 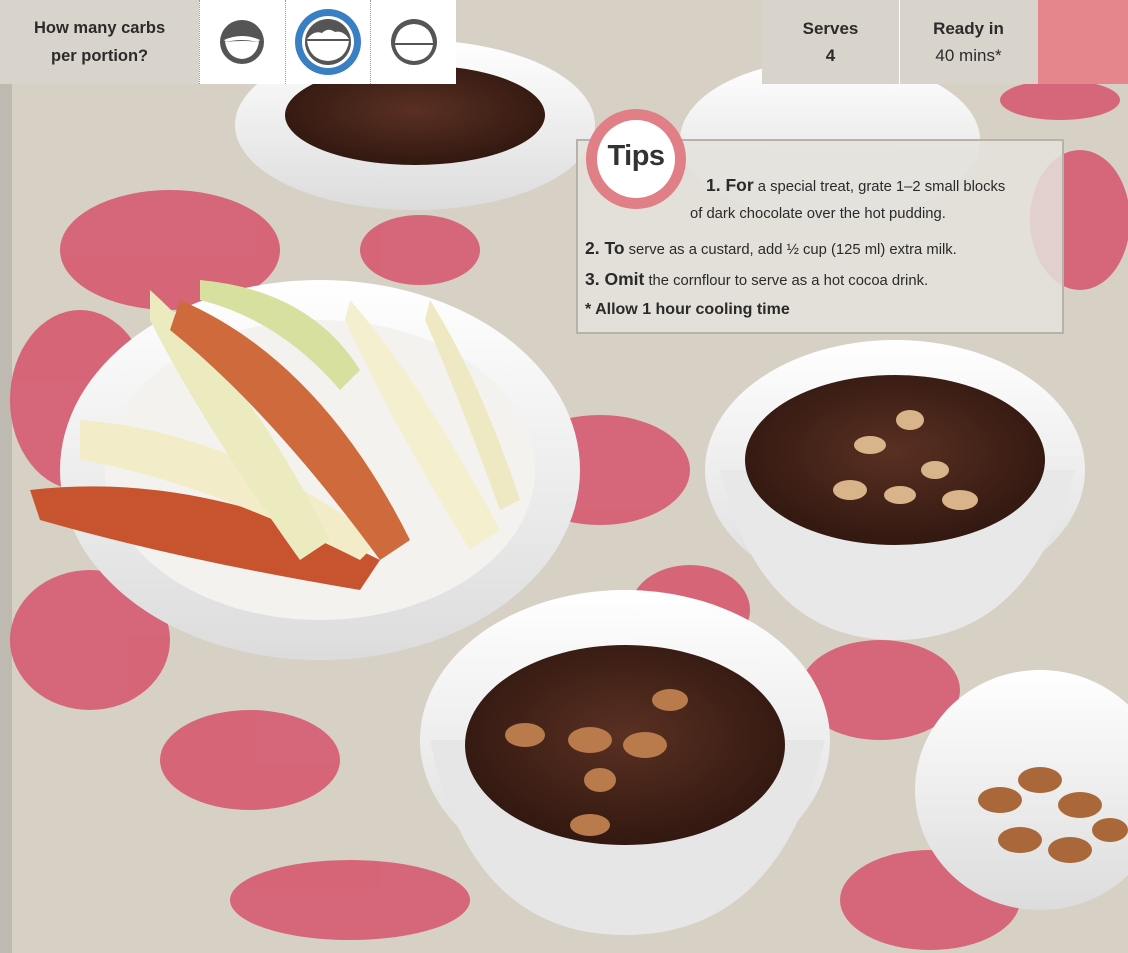 I want to click on ready-value: 40 mins*, so click(x=968, y=55).